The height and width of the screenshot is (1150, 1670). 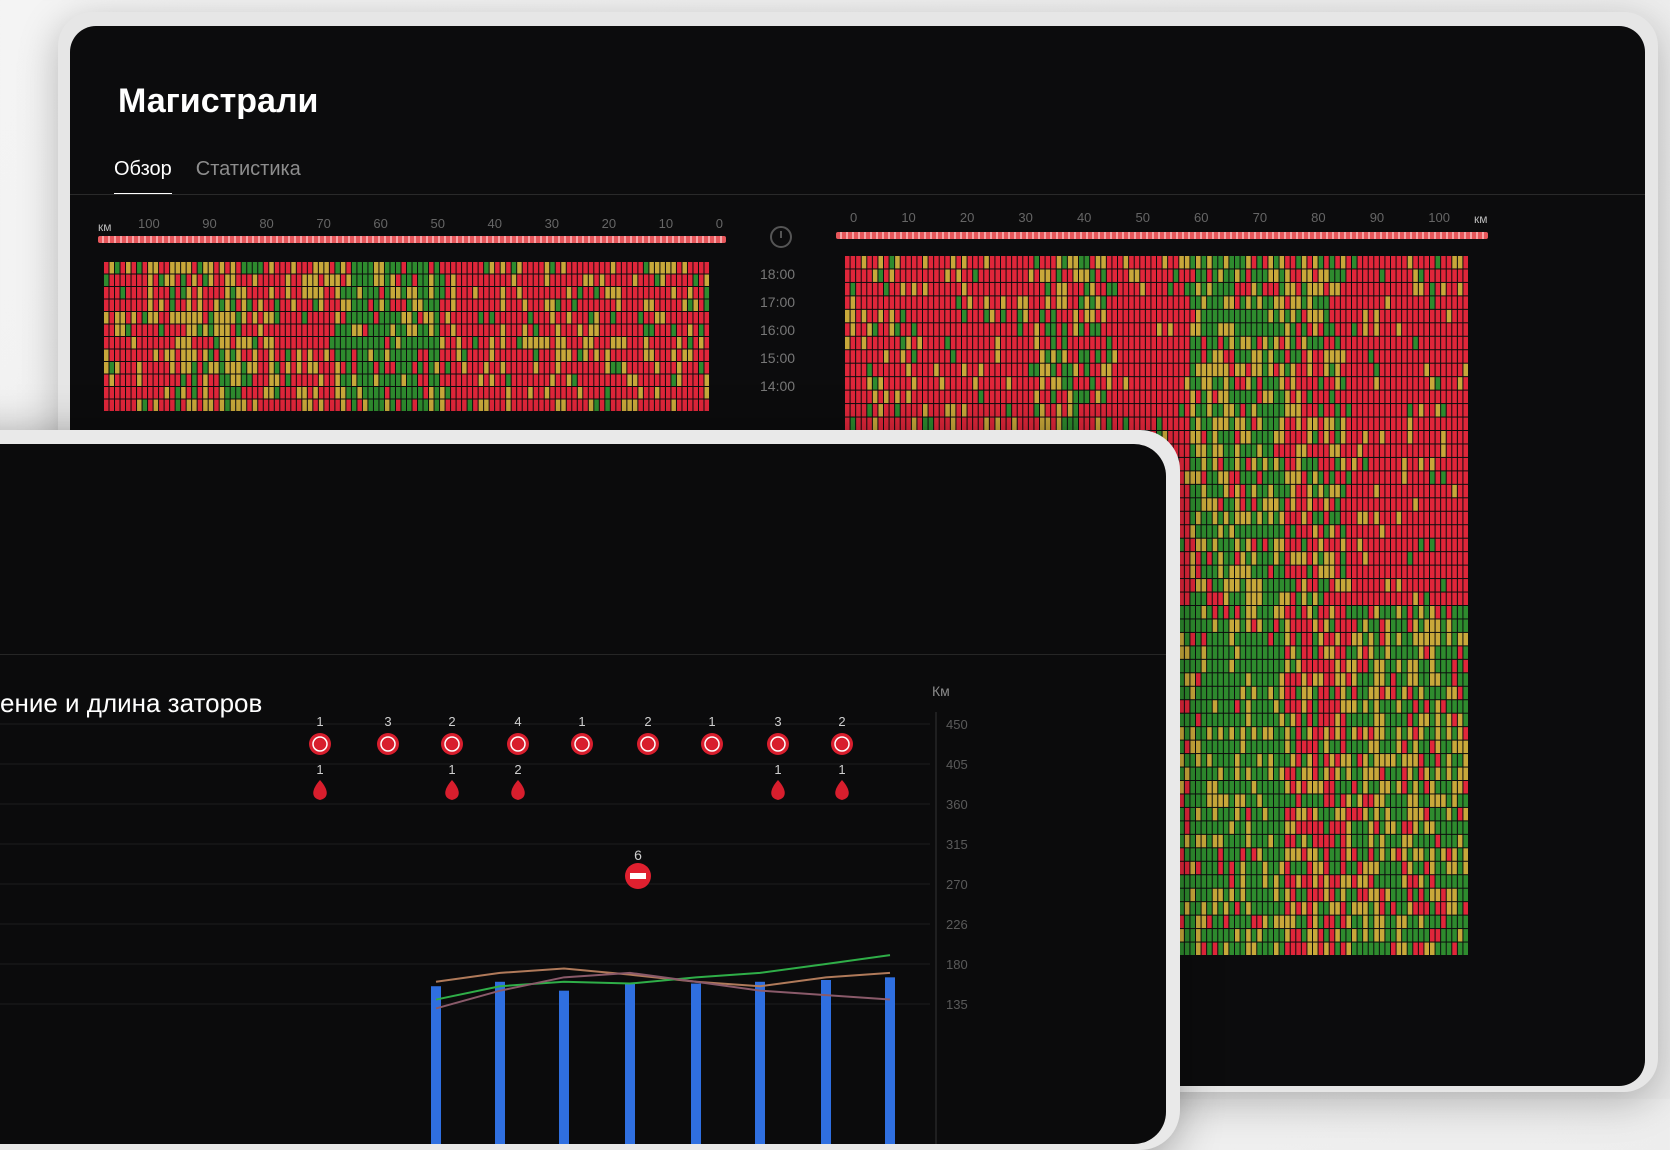 What do you see at coordinates (412, 239) in the screenshot?
I see `left-road-strip` at bounding box center [412, 239].